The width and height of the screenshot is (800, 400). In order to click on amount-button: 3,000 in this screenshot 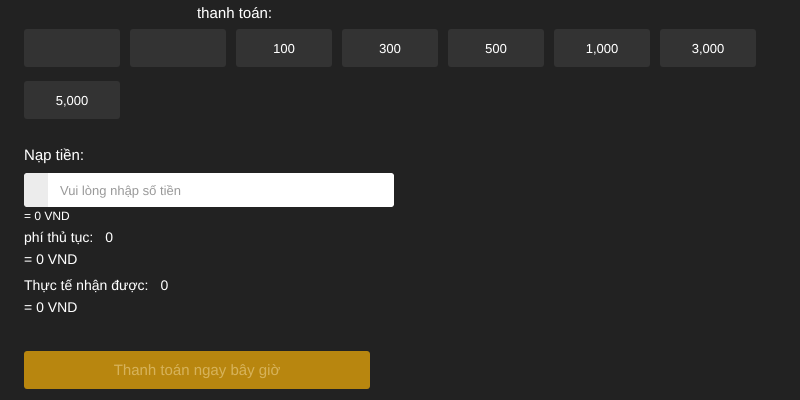, I will do `click(708, 48)`.